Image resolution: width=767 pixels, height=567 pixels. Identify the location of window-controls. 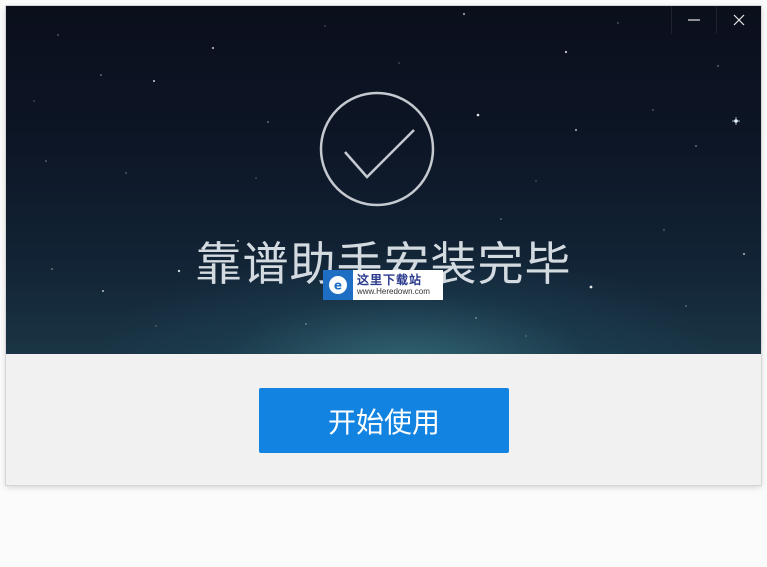
(716, 20).